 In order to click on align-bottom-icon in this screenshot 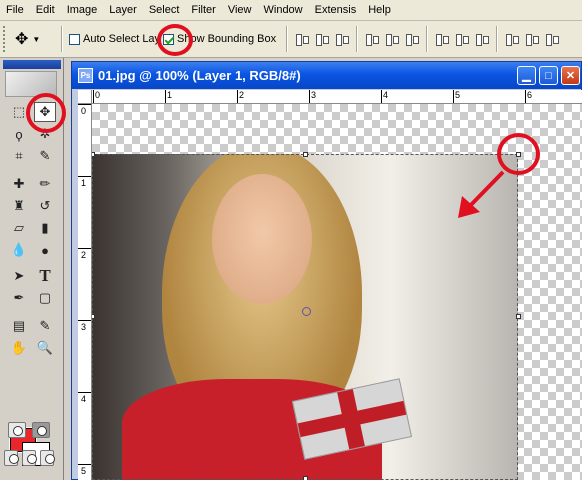, I will do `click(342, 39)`.